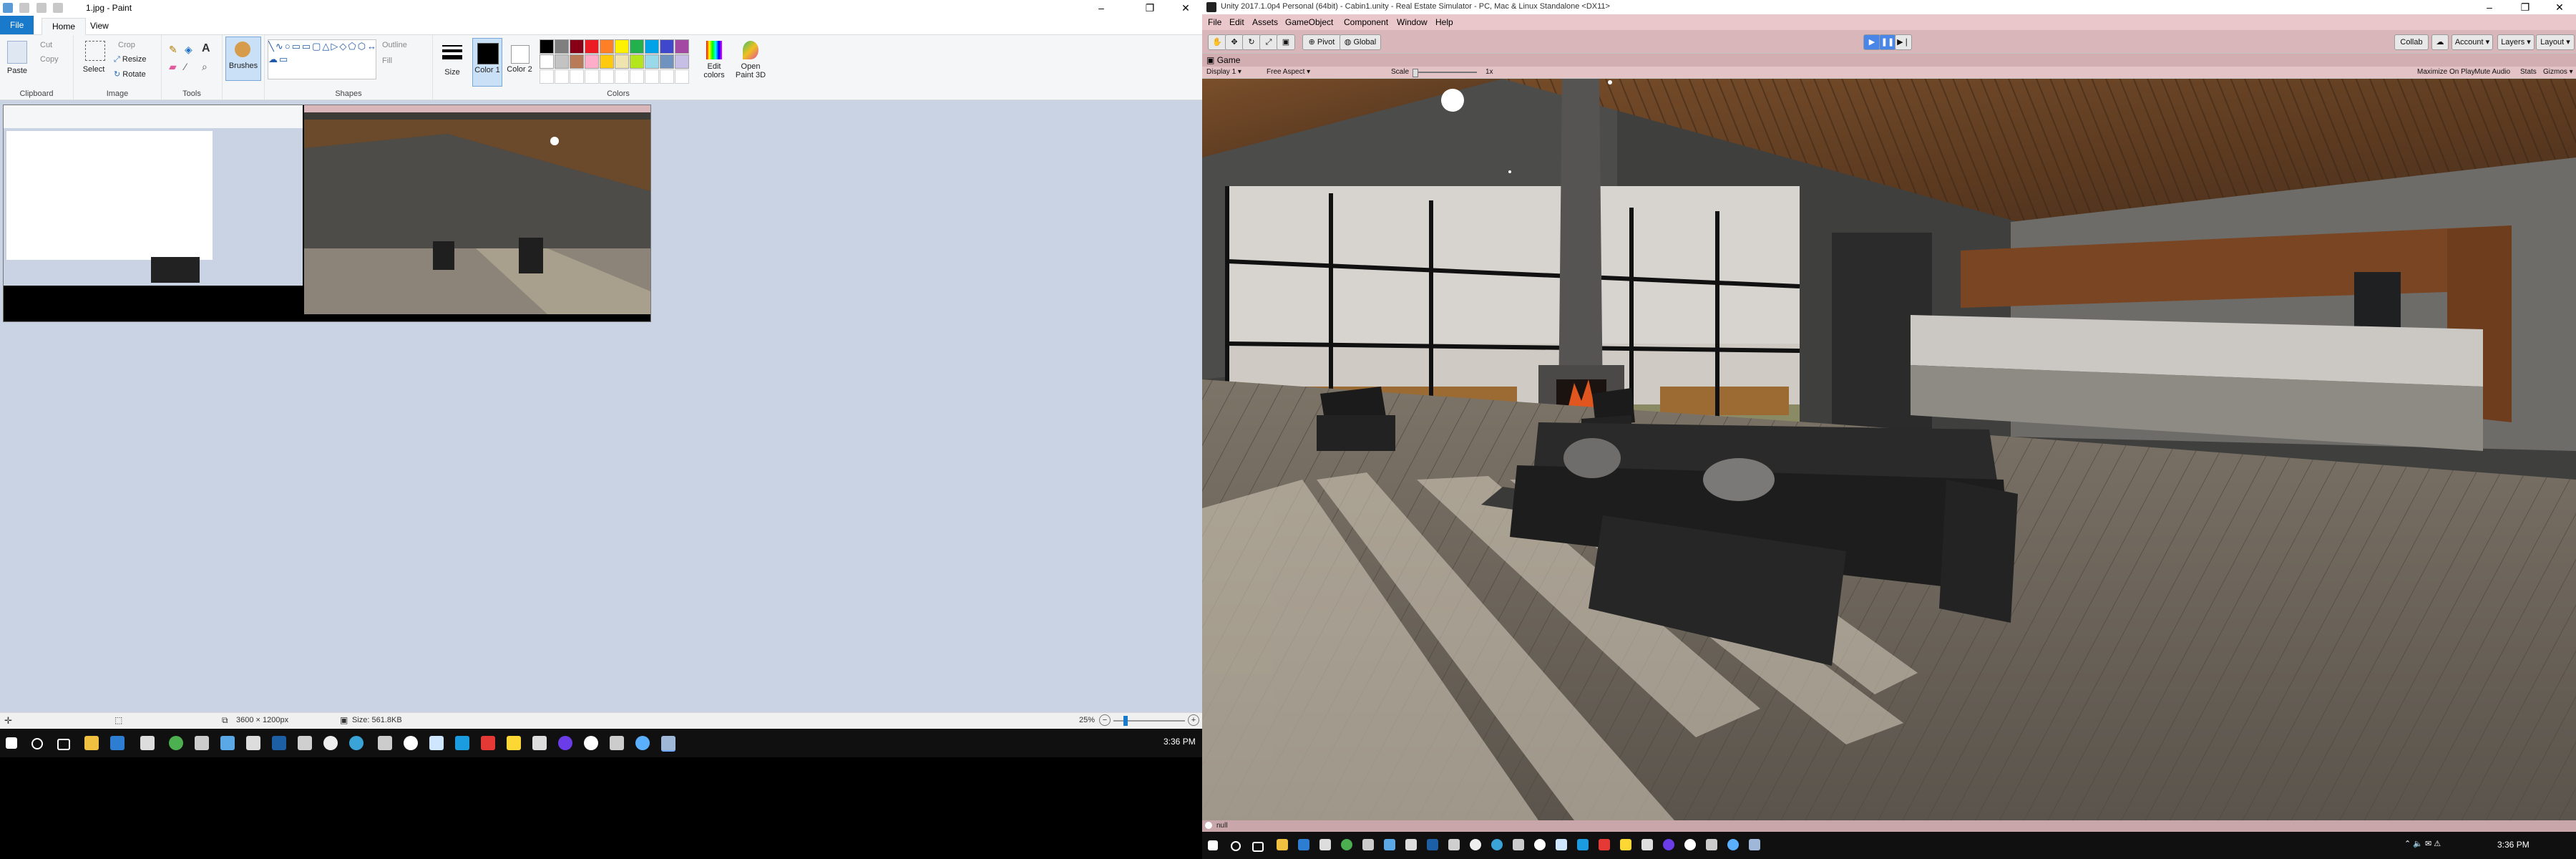 This screenshot has height=859, width=2576. I want to click on step-button: ▶❘, so click(1903, 42).